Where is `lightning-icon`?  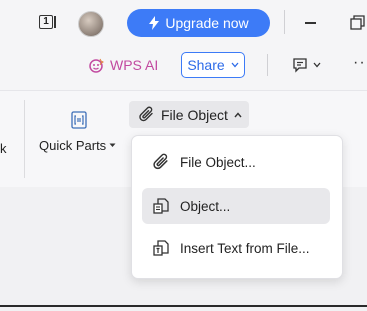 lightning-icon is located at coordinates (154, 23).